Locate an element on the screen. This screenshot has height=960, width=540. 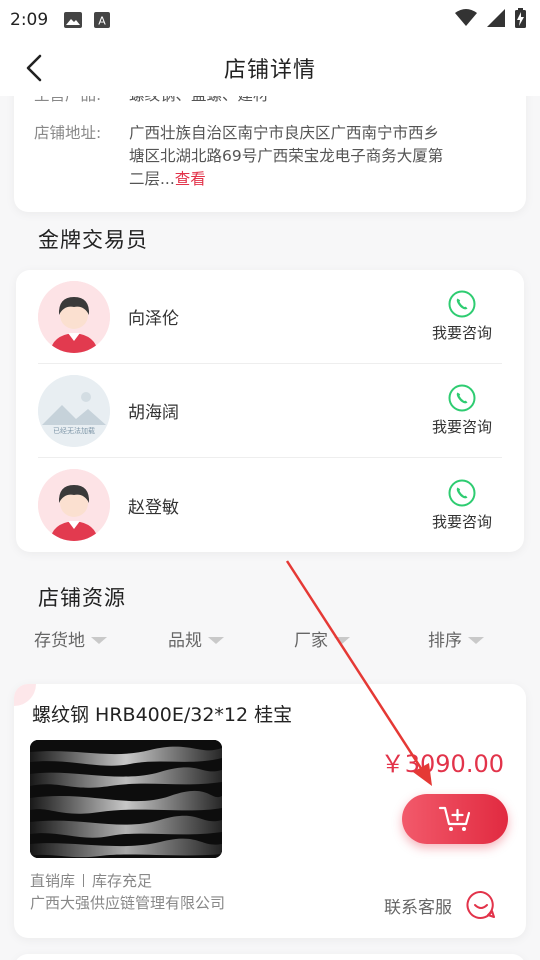
trader-row: 赵登敏 我要咨询 is located at coordinates (270, 505).